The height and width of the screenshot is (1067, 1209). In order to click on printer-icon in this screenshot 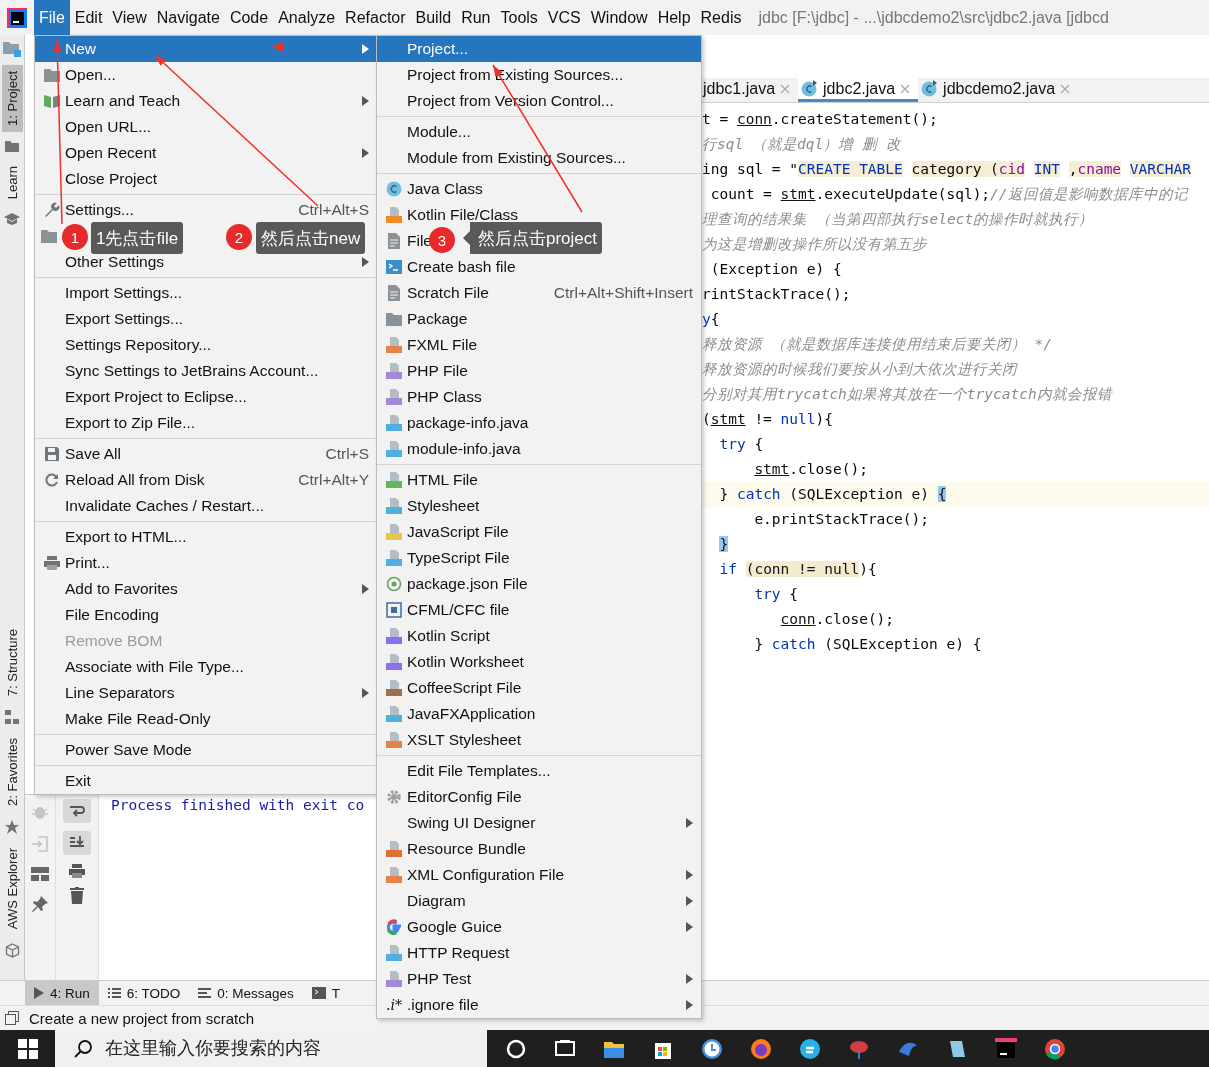, I will do `click(77, 871)`.